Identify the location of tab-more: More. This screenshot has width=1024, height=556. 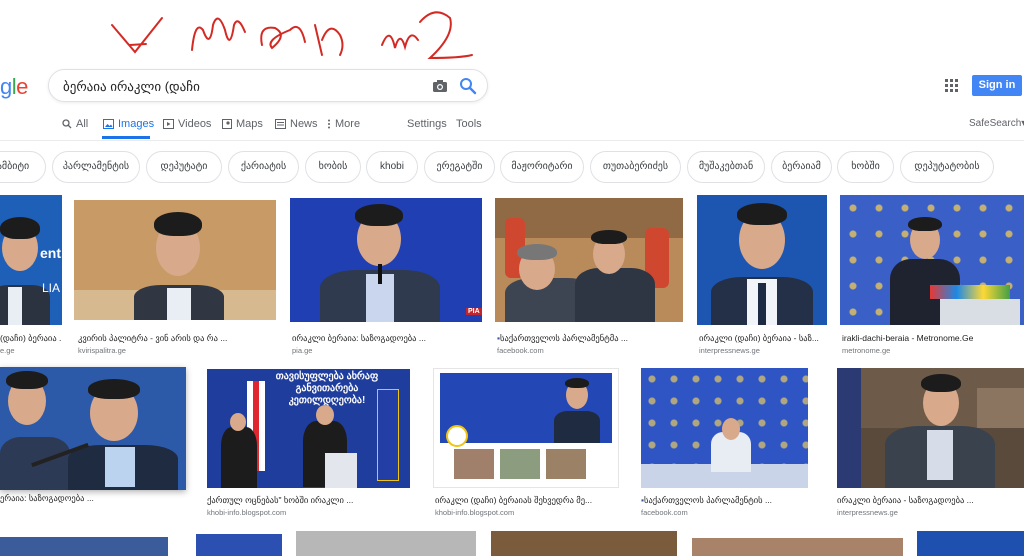
(343, 124).